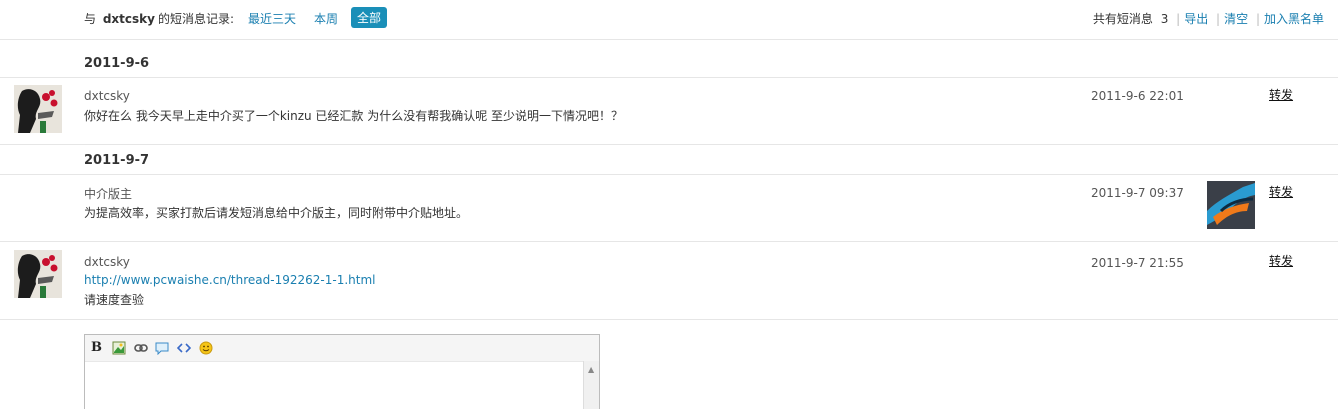 Image resolution: width=1338 pixels, height=409 pixels. What do you see at coordinates (1231, 205) in the screenshot?
I see `recipient-avatar` at bounding box center [1231, 205].